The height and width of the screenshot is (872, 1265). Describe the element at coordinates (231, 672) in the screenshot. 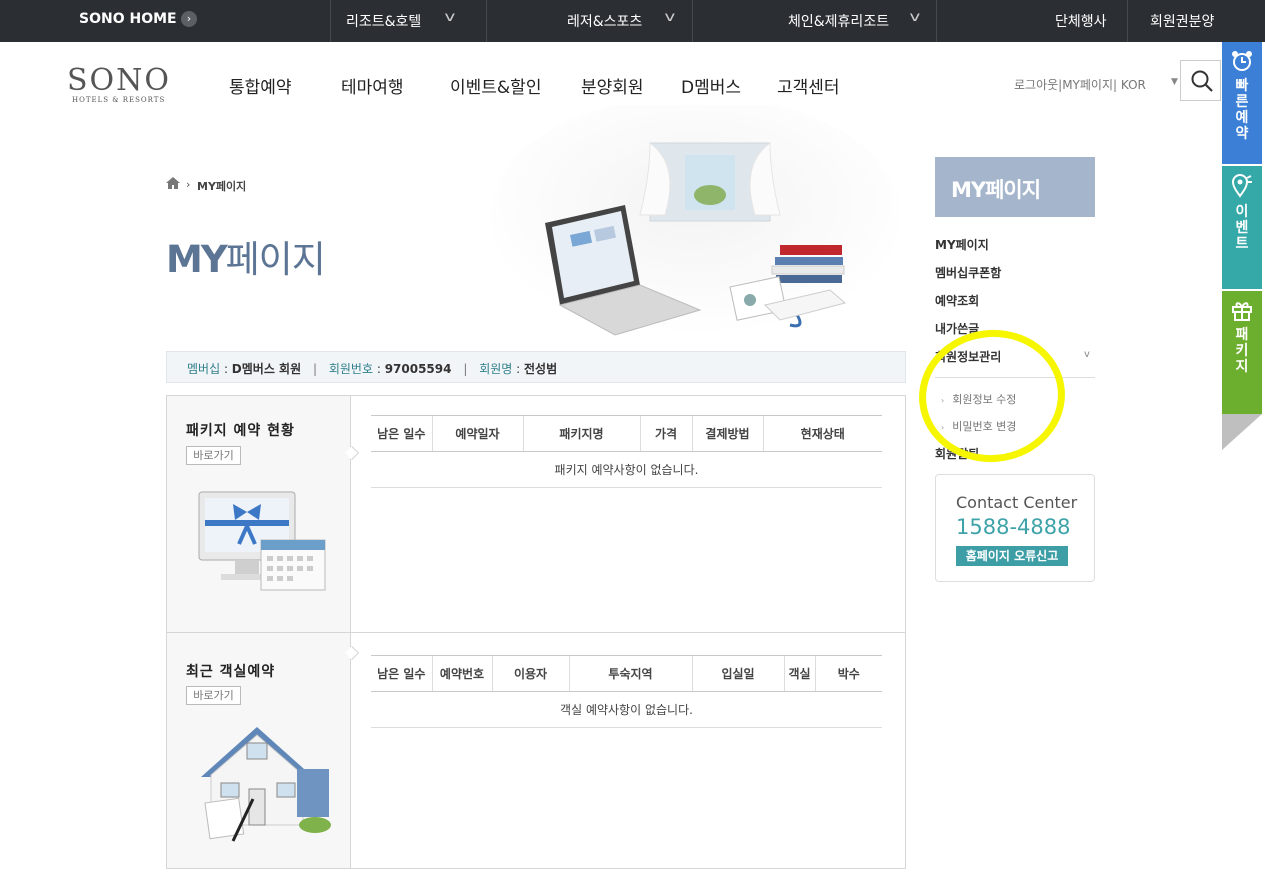

I see `section-title: 최근 객실예약` at that location.